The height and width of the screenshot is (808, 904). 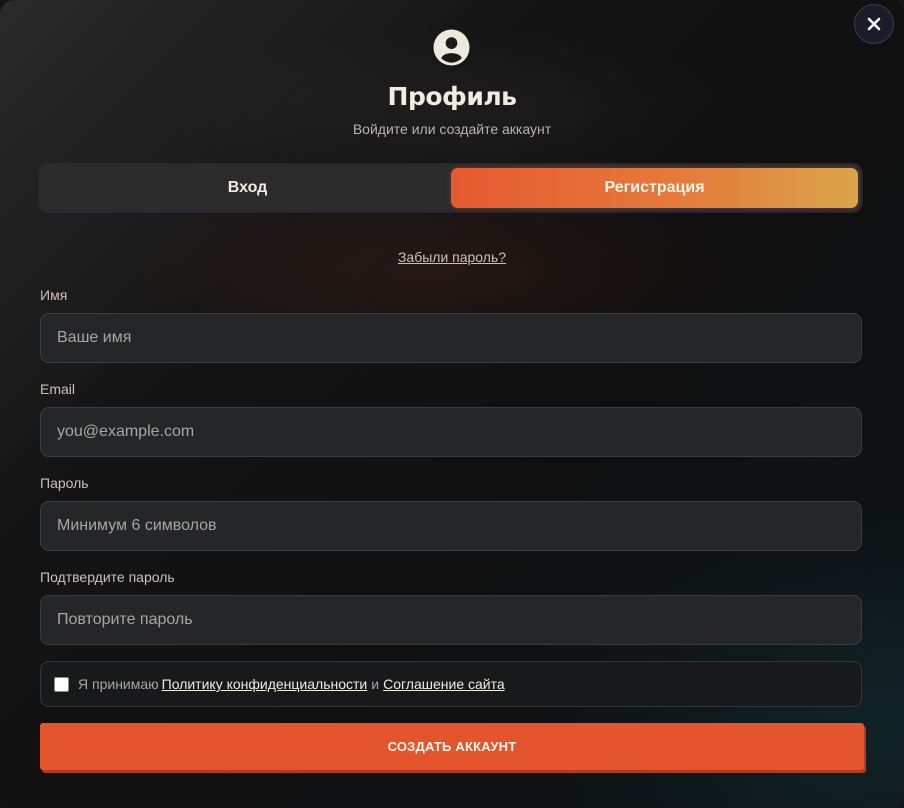 I want to click on user-circle-icon, so click(x=451, y=47).